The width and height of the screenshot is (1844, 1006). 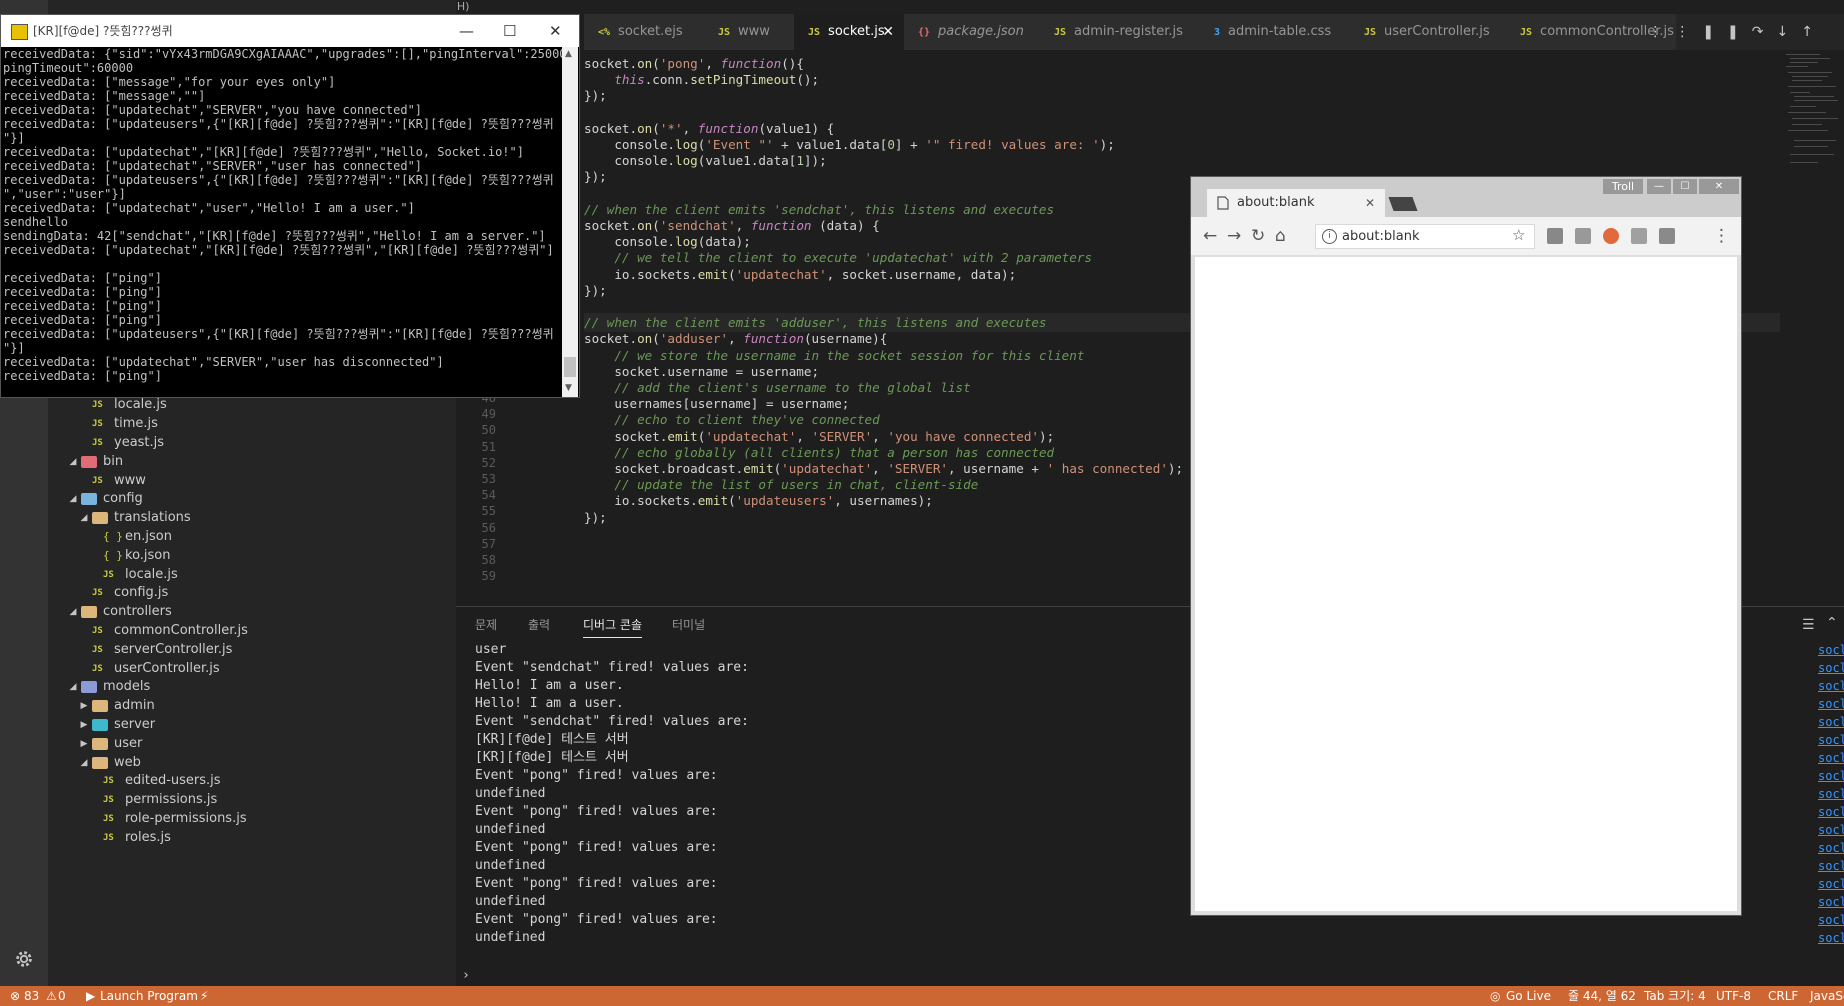 What do you see at coordinates (1783, 996) in the screenshot?
I see `eol: CRLF` at bounding box center [1783, 996].